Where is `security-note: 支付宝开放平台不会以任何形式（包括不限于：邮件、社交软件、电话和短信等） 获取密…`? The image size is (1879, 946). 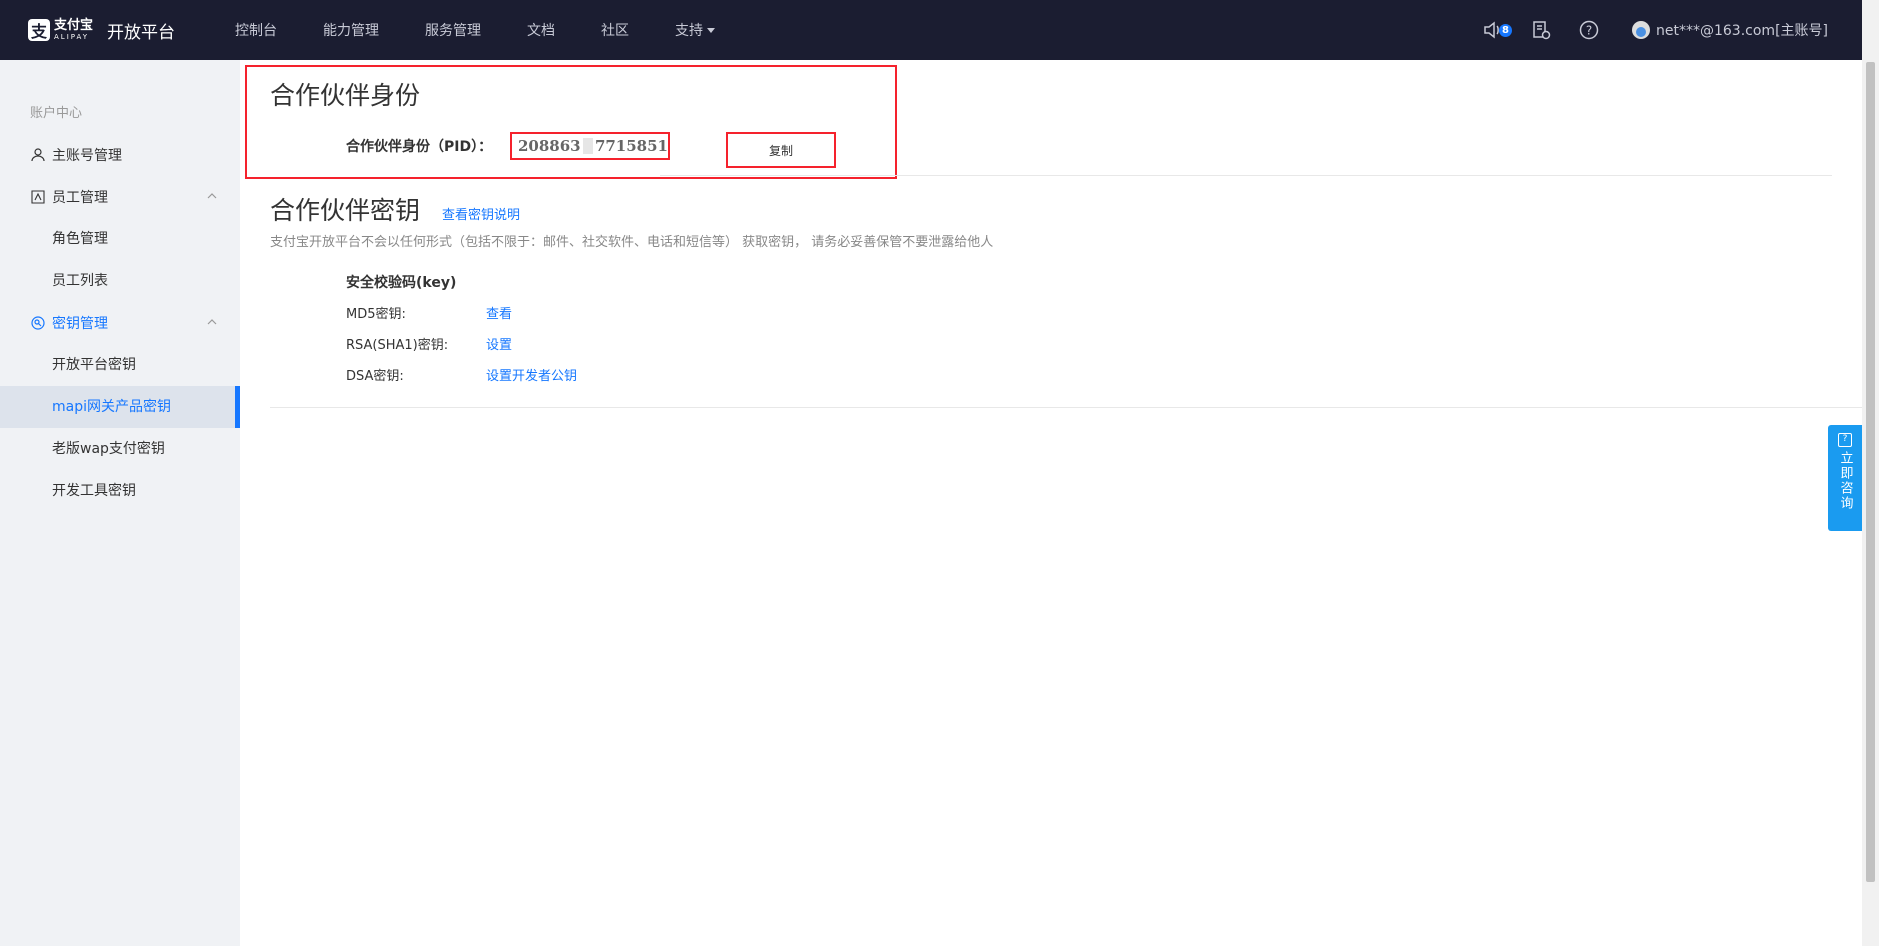
security-note: 支付宝开放平台不会以任何形式（包括不限于：邮件、社交软件、电话和短信等） 获取密… is located at coordinates (632, 242).